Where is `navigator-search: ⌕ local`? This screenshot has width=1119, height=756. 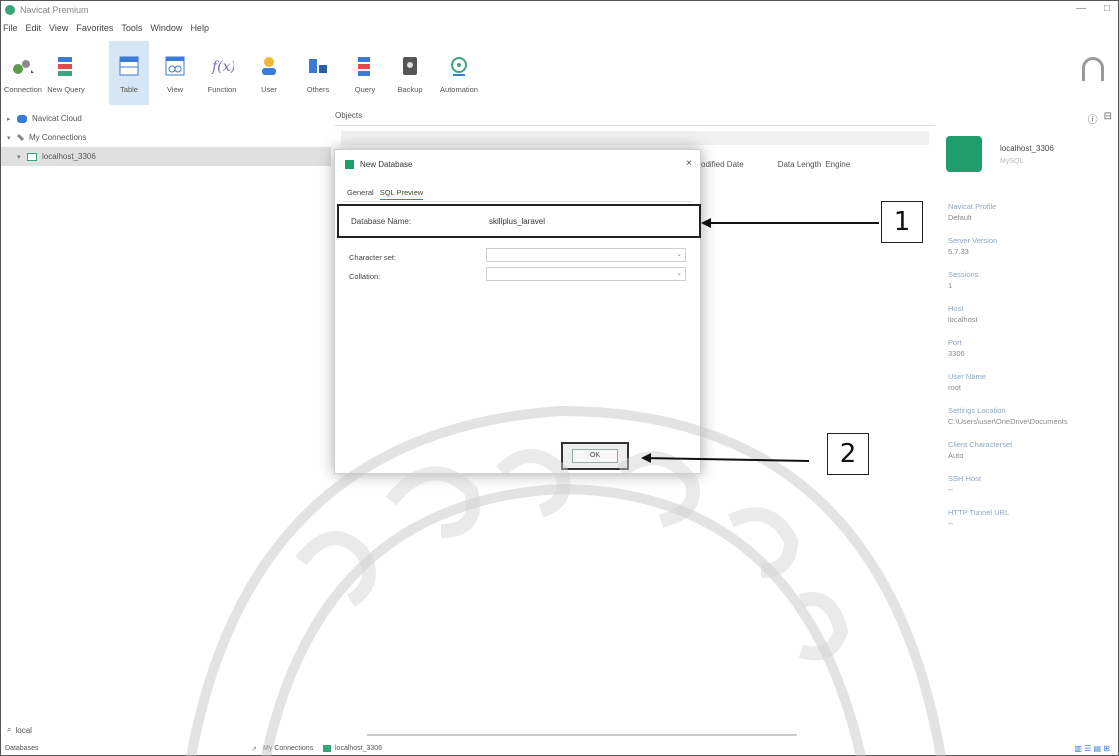 navigator-search: ⌕ local is located at coordinates (19, 730).